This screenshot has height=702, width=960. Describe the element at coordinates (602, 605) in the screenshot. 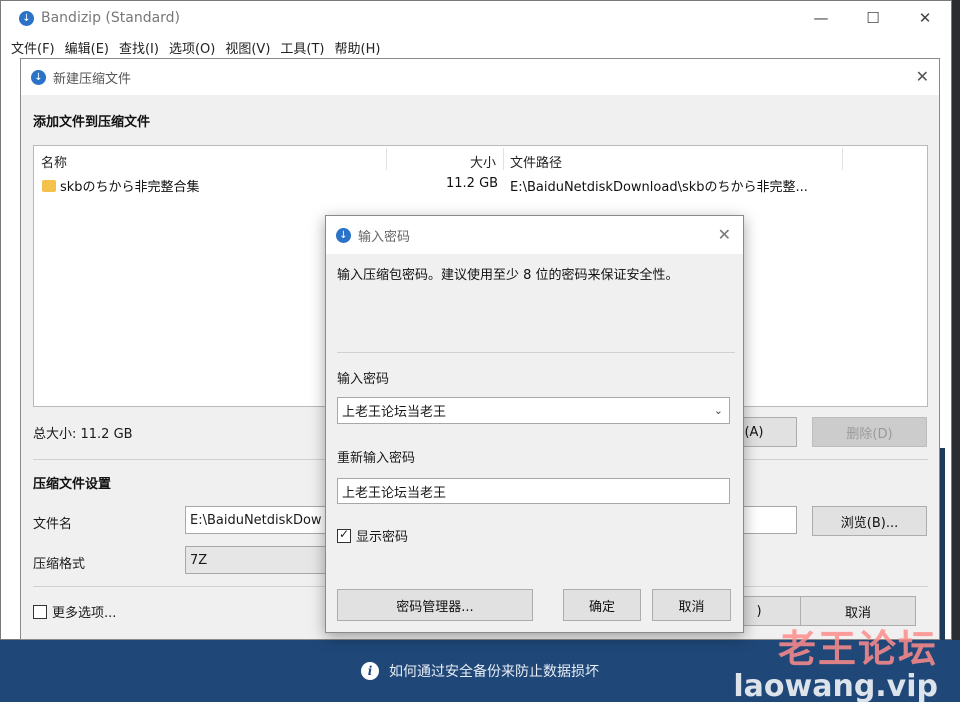

I see `ok-button: 确定` at that location.